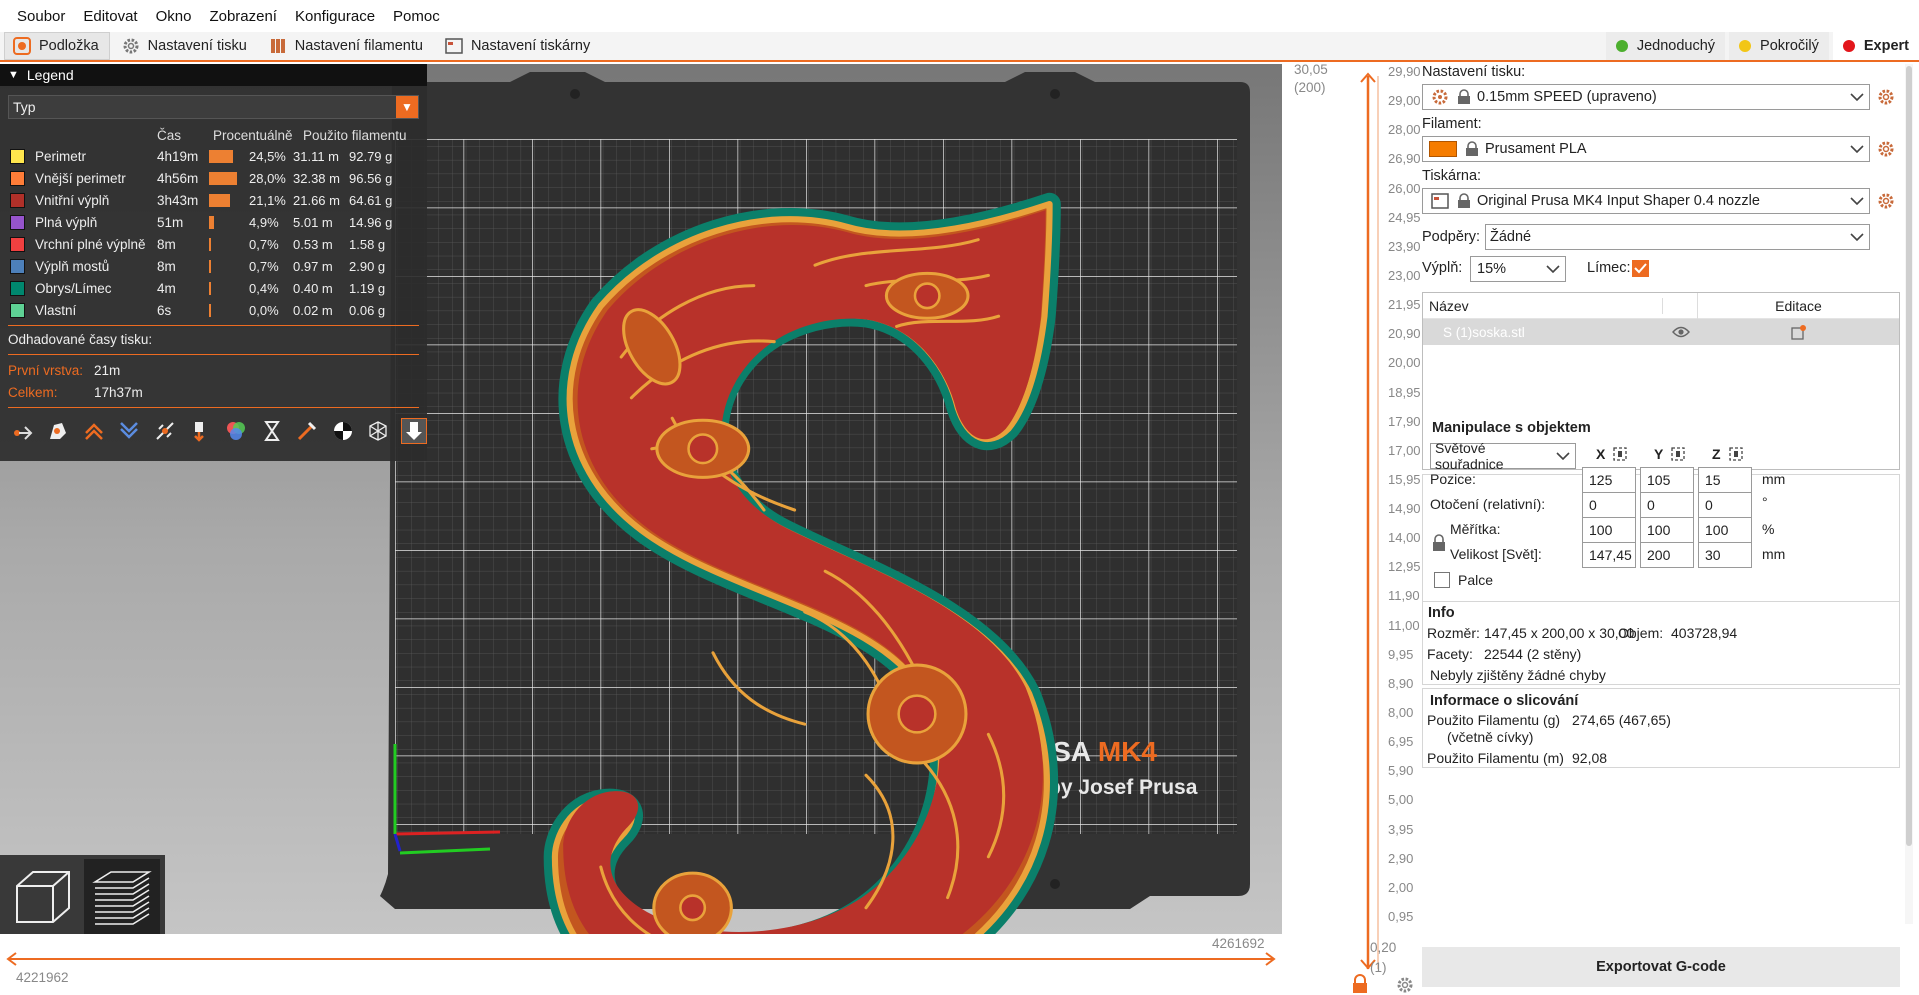 Image resolution: width=1919 pixels, height=995 pixels. Describe the element at coordinates (59, 431) in the screenshot. I see `wipe-icon` at that location.